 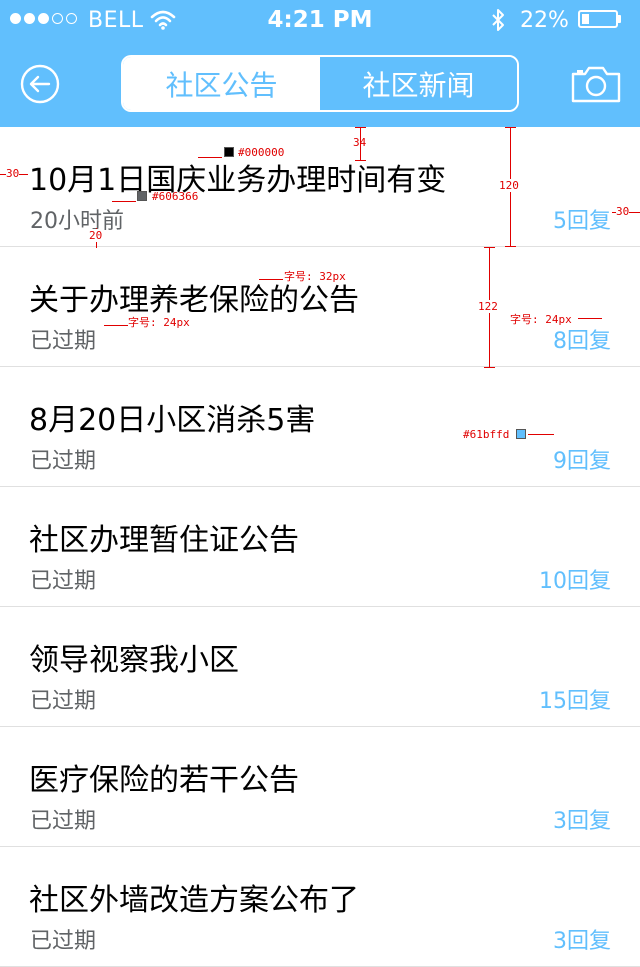 I want to click on item-replies: 5回复, so click(x=582, y=221).